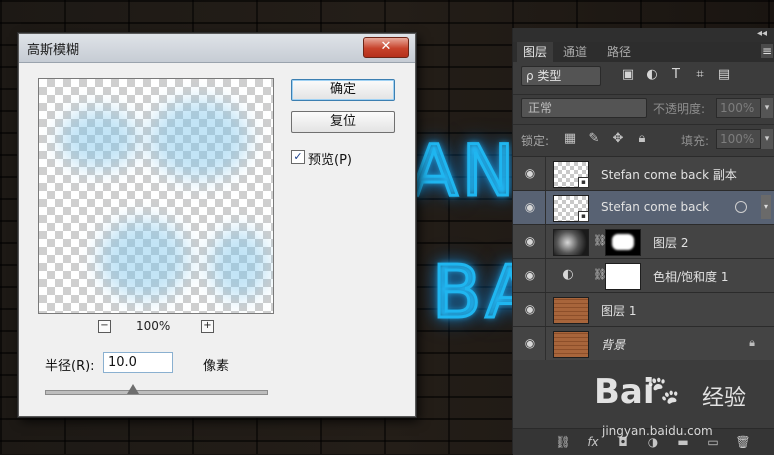  Describe the element at coordinates (643, 275) in the screenshot. I see `layer-row: ◉ ◐ ⛓ 色相/饱和度 1` at that location.